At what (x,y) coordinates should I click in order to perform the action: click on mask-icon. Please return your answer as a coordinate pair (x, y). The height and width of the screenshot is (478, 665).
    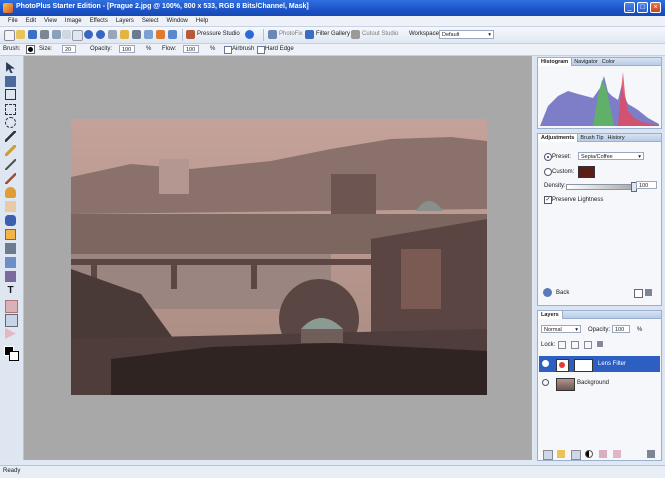
    Looking at the image, I should click on (576, 455).